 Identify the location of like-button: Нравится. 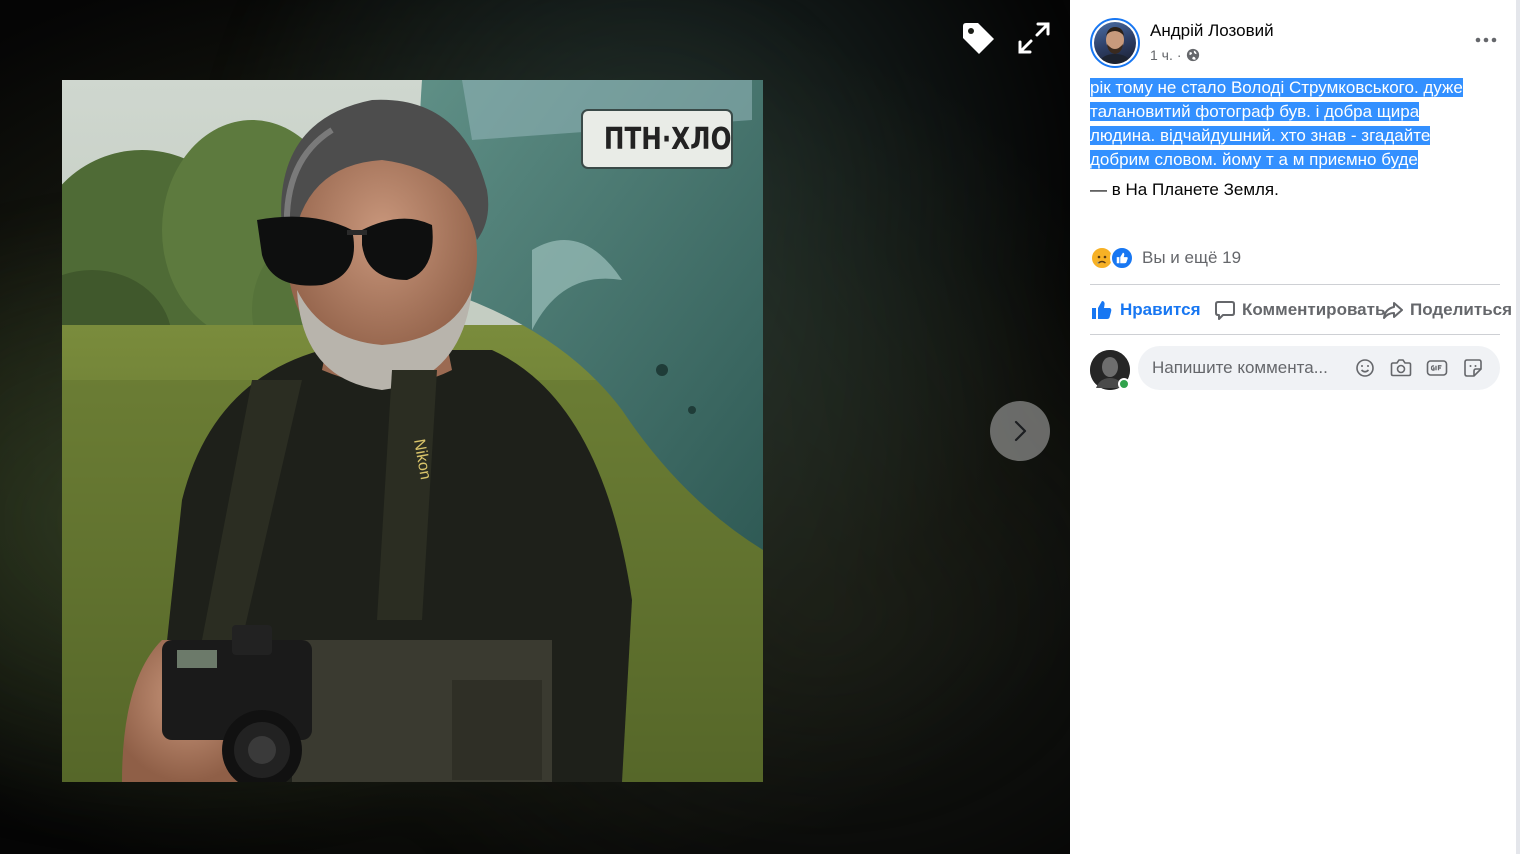
(1145, 310).